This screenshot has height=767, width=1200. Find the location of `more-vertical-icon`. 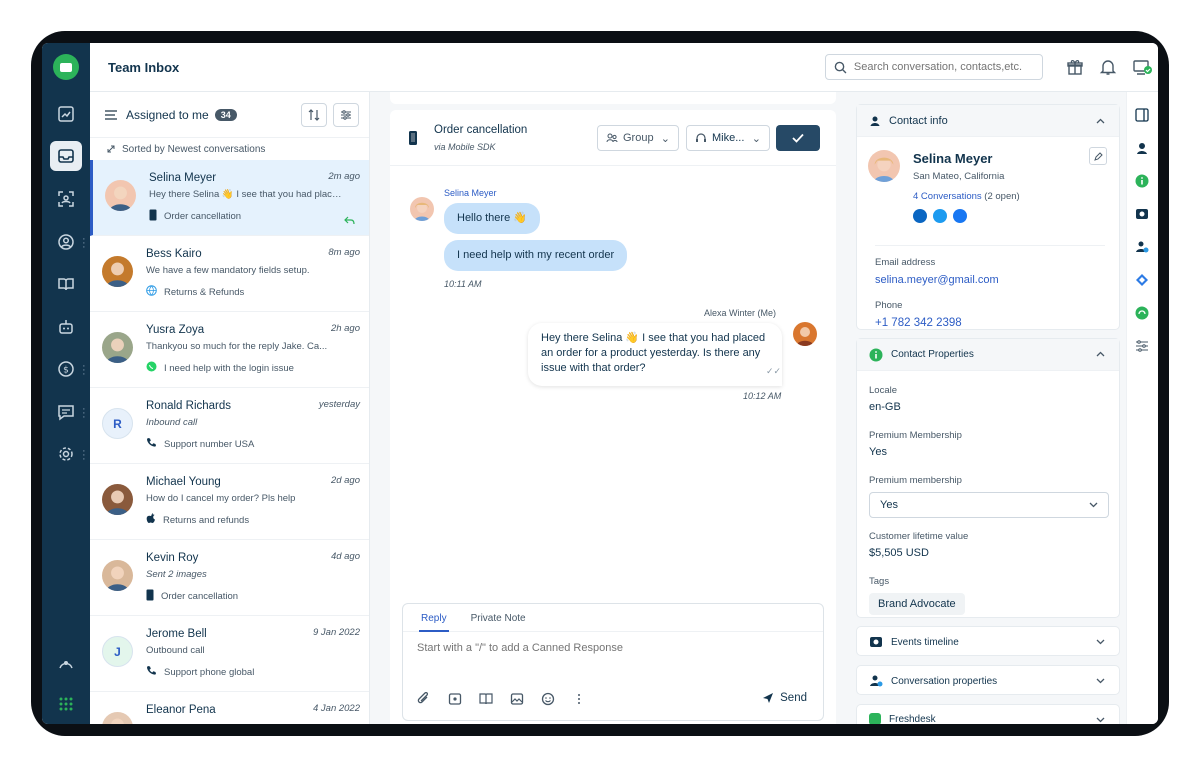

more-vertical-icon is located at coordinates (579, 699).